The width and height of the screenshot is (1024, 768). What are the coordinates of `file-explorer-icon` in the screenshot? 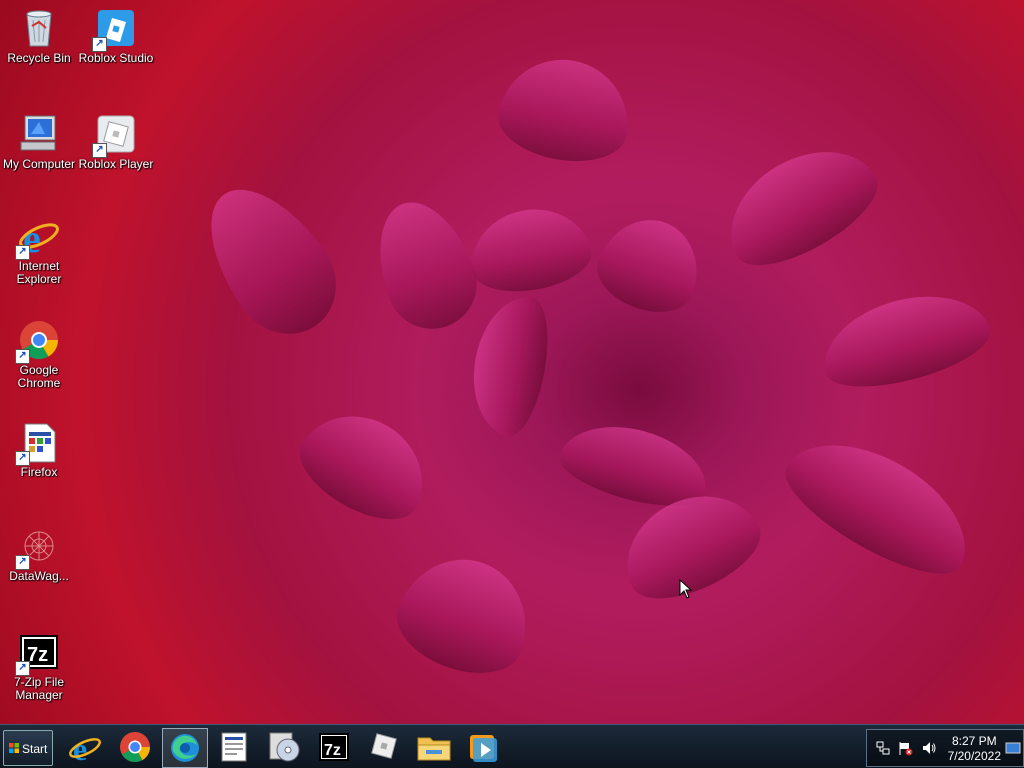 It's located at (434, 749).